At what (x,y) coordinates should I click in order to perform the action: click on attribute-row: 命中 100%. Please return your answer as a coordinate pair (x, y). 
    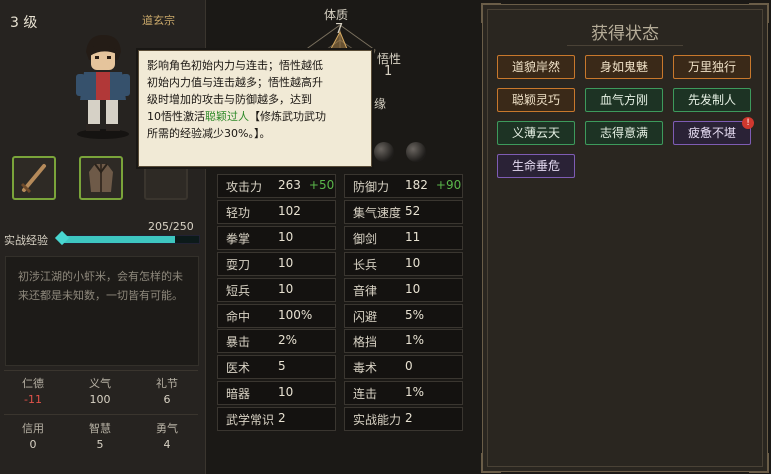
    Looking at the image, I should click on (276, 316).